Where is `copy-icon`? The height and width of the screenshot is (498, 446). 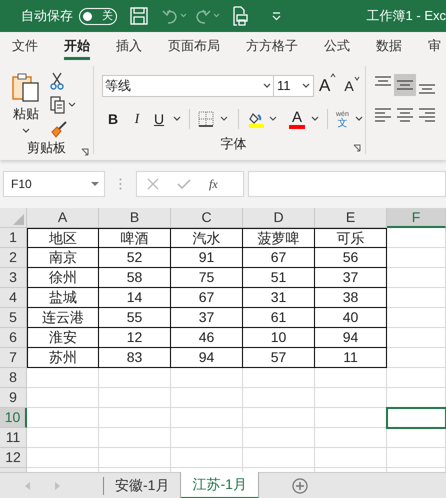 copy-icon is located at coordinates (64, 105).